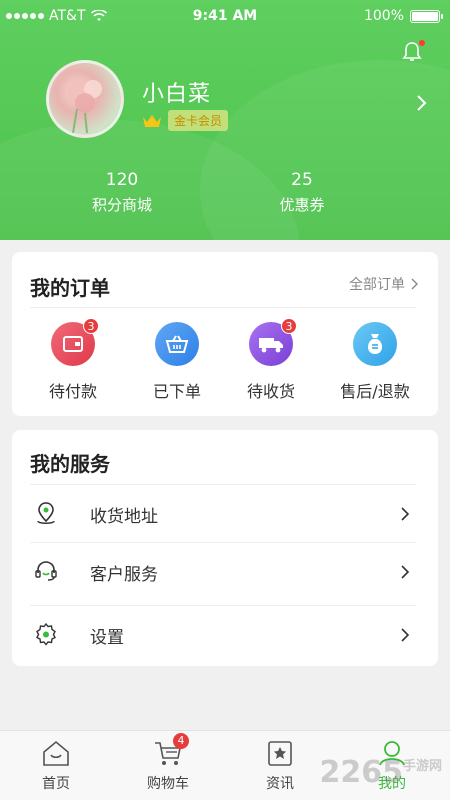 The height and width of the screenshot is (800, 450). Describe the element at coordinates (198, 120) in the screenshot. I see `member-badge: 金卡会员` at that location.